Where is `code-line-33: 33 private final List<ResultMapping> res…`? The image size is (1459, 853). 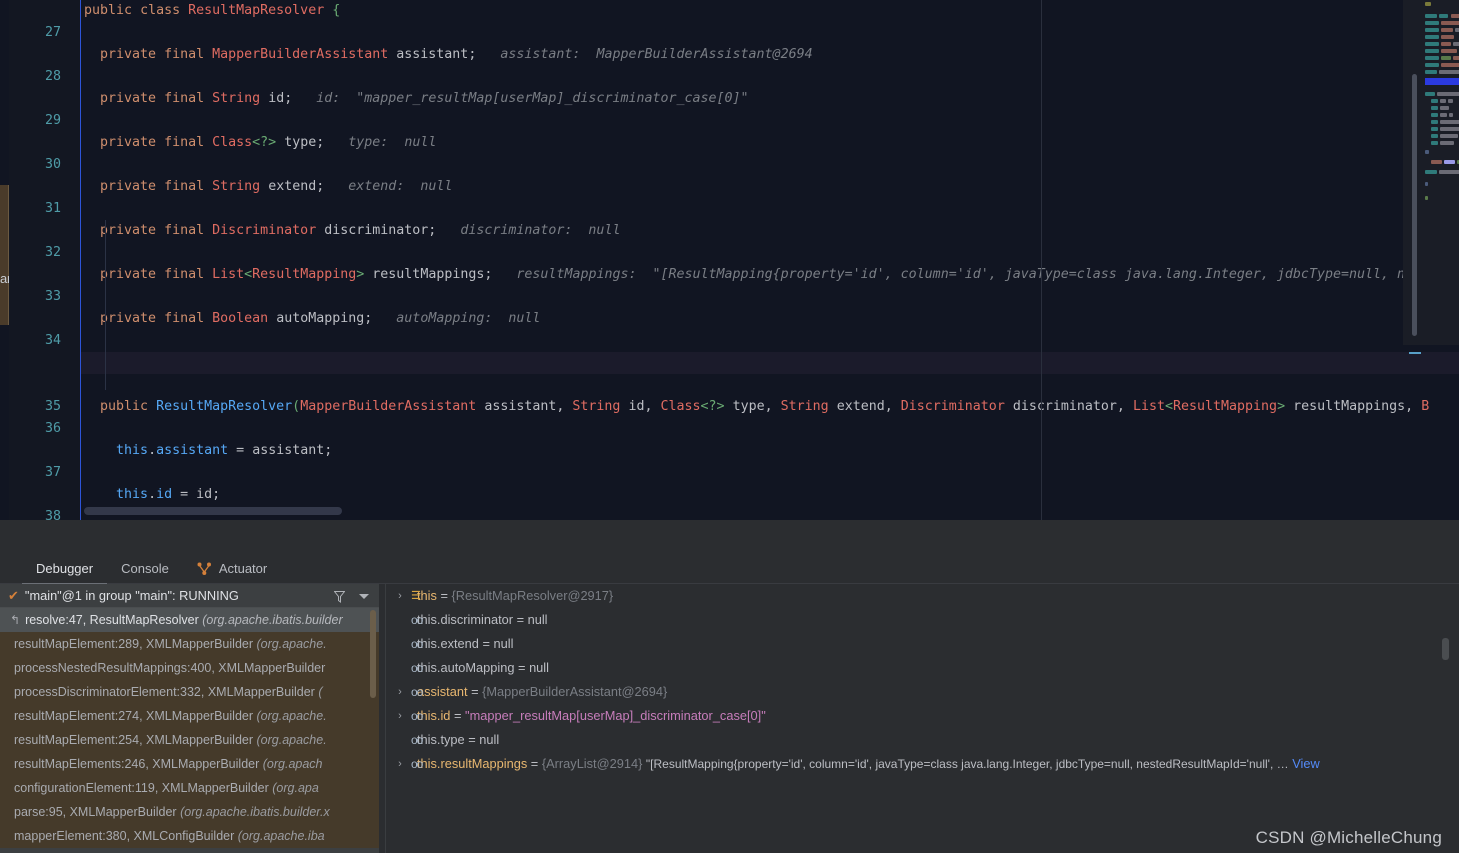
code-line-33: 33 private final List<ResultMapping> res… is located at coordinates (729, 284).